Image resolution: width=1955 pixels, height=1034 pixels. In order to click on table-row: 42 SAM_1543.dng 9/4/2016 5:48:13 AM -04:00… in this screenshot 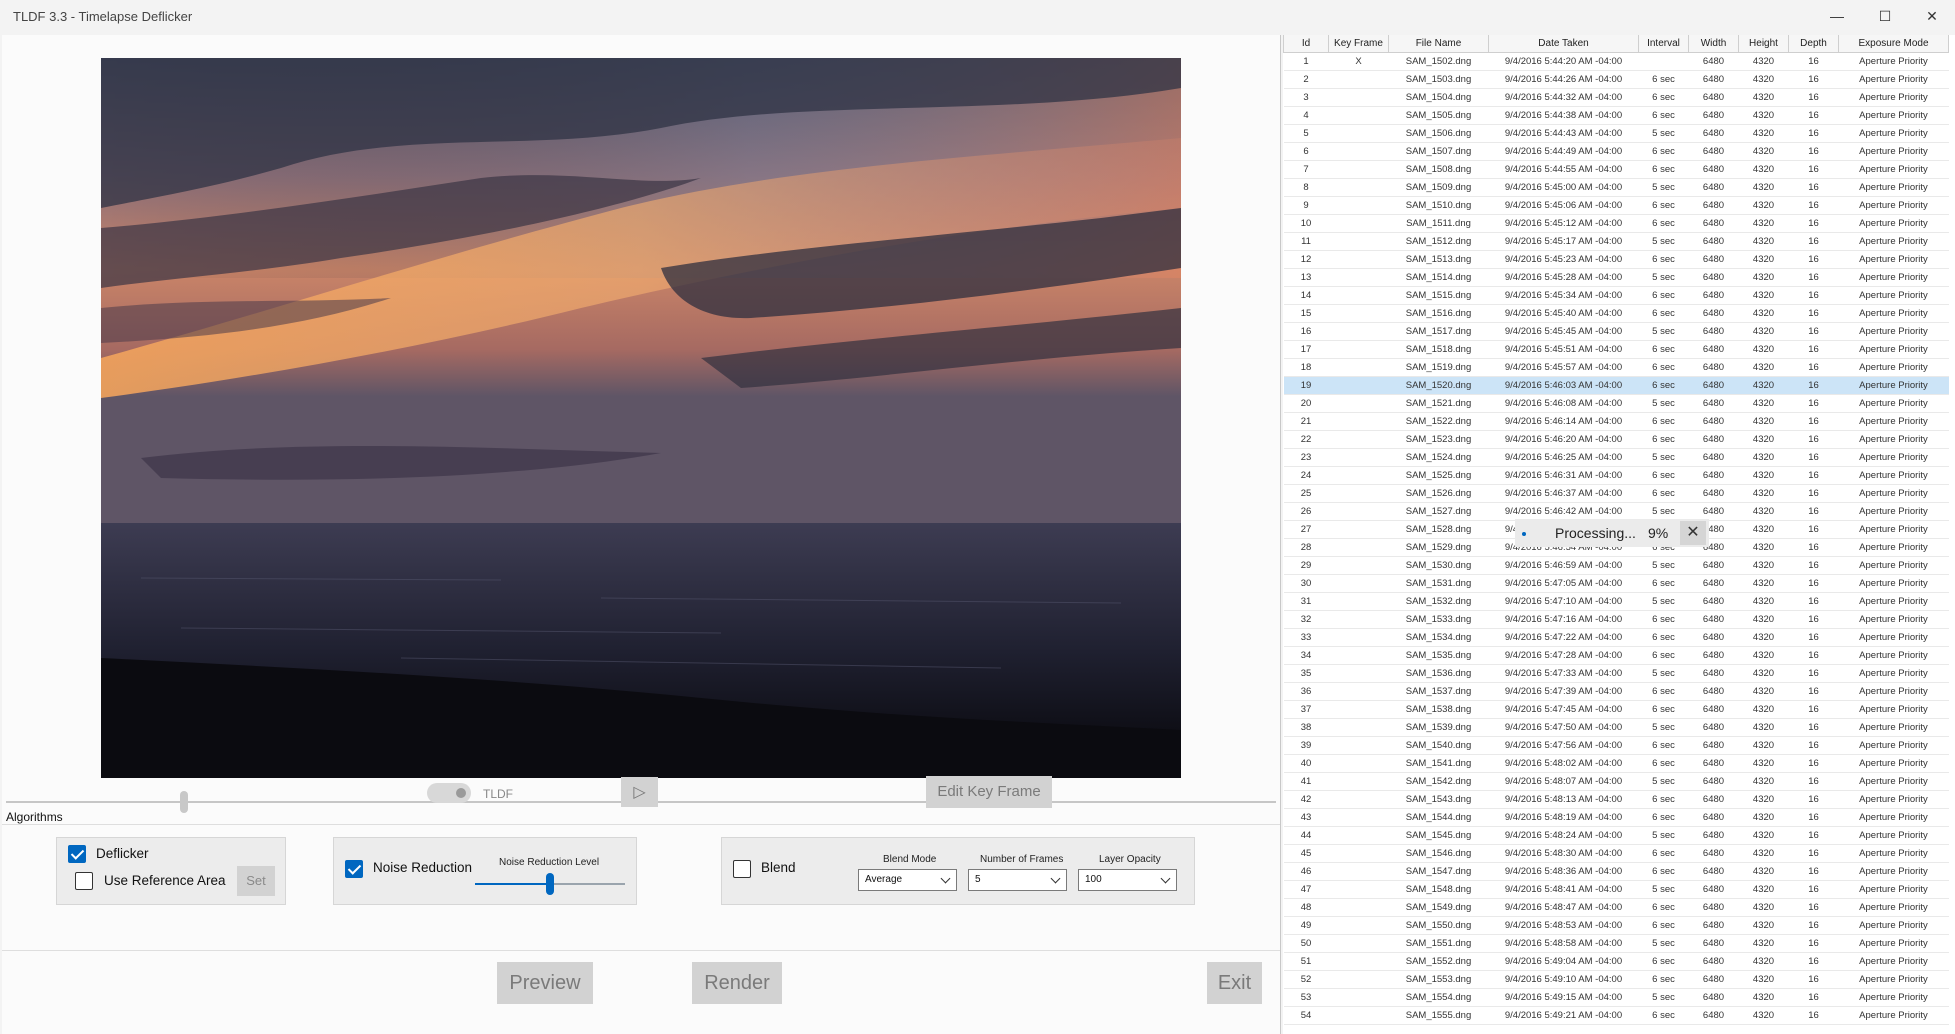, I will do `click(1616, 799)`.